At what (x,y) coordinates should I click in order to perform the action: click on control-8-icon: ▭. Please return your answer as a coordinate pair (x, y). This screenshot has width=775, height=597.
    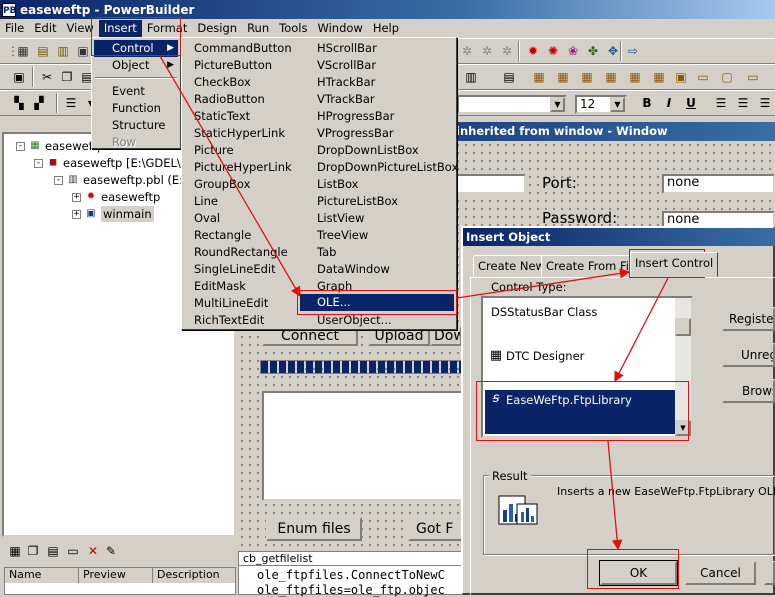
    Looking at the image, I should click on (703, 77).